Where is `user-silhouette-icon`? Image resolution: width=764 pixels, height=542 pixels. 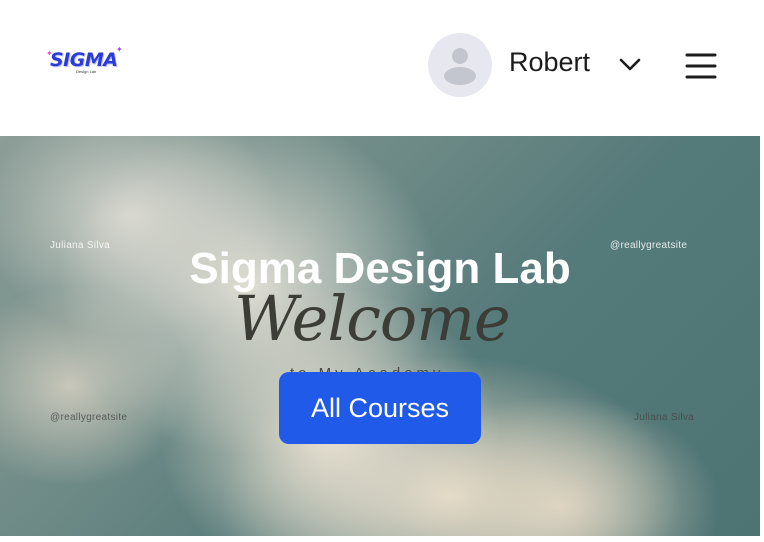 user-silhouette-icon is located at coordinates (460, 66).